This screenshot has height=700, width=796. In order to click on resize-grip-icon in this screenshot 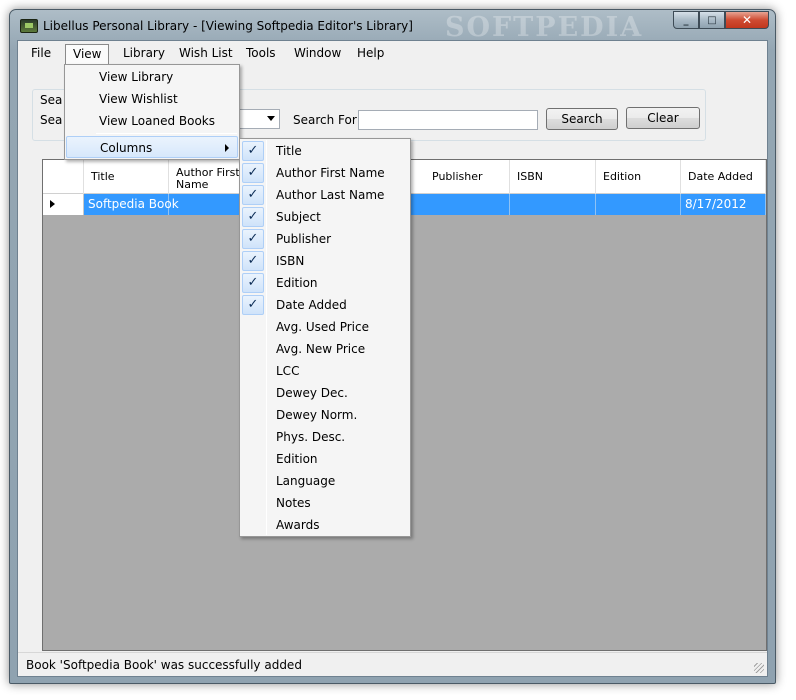, I will do `click(759, 668)`.